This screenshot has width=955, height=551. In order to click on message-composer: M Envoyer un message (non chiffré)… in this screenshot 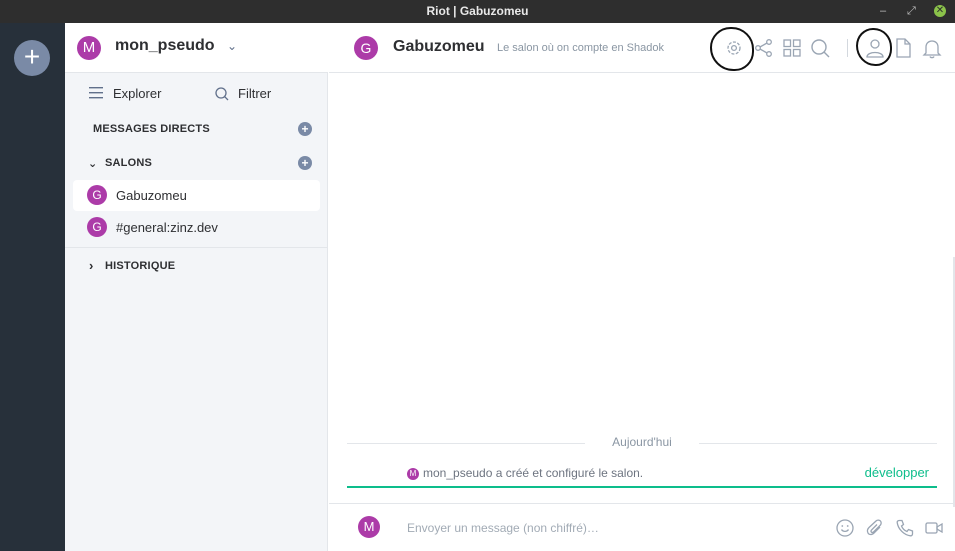, I will do `click(642, 527)`.